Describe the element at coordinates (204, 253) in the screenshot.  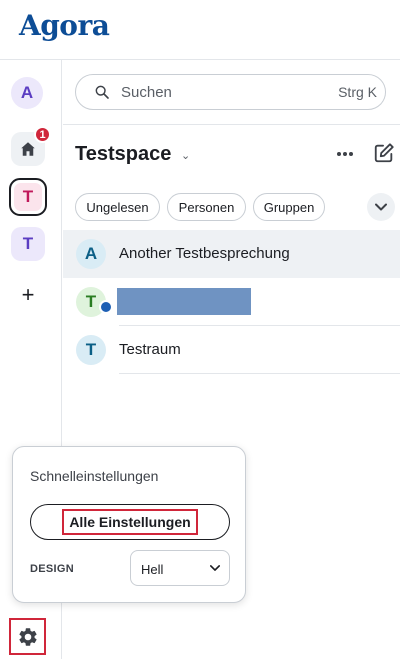
I see `room-name: Another Testbesprechung` at that location.